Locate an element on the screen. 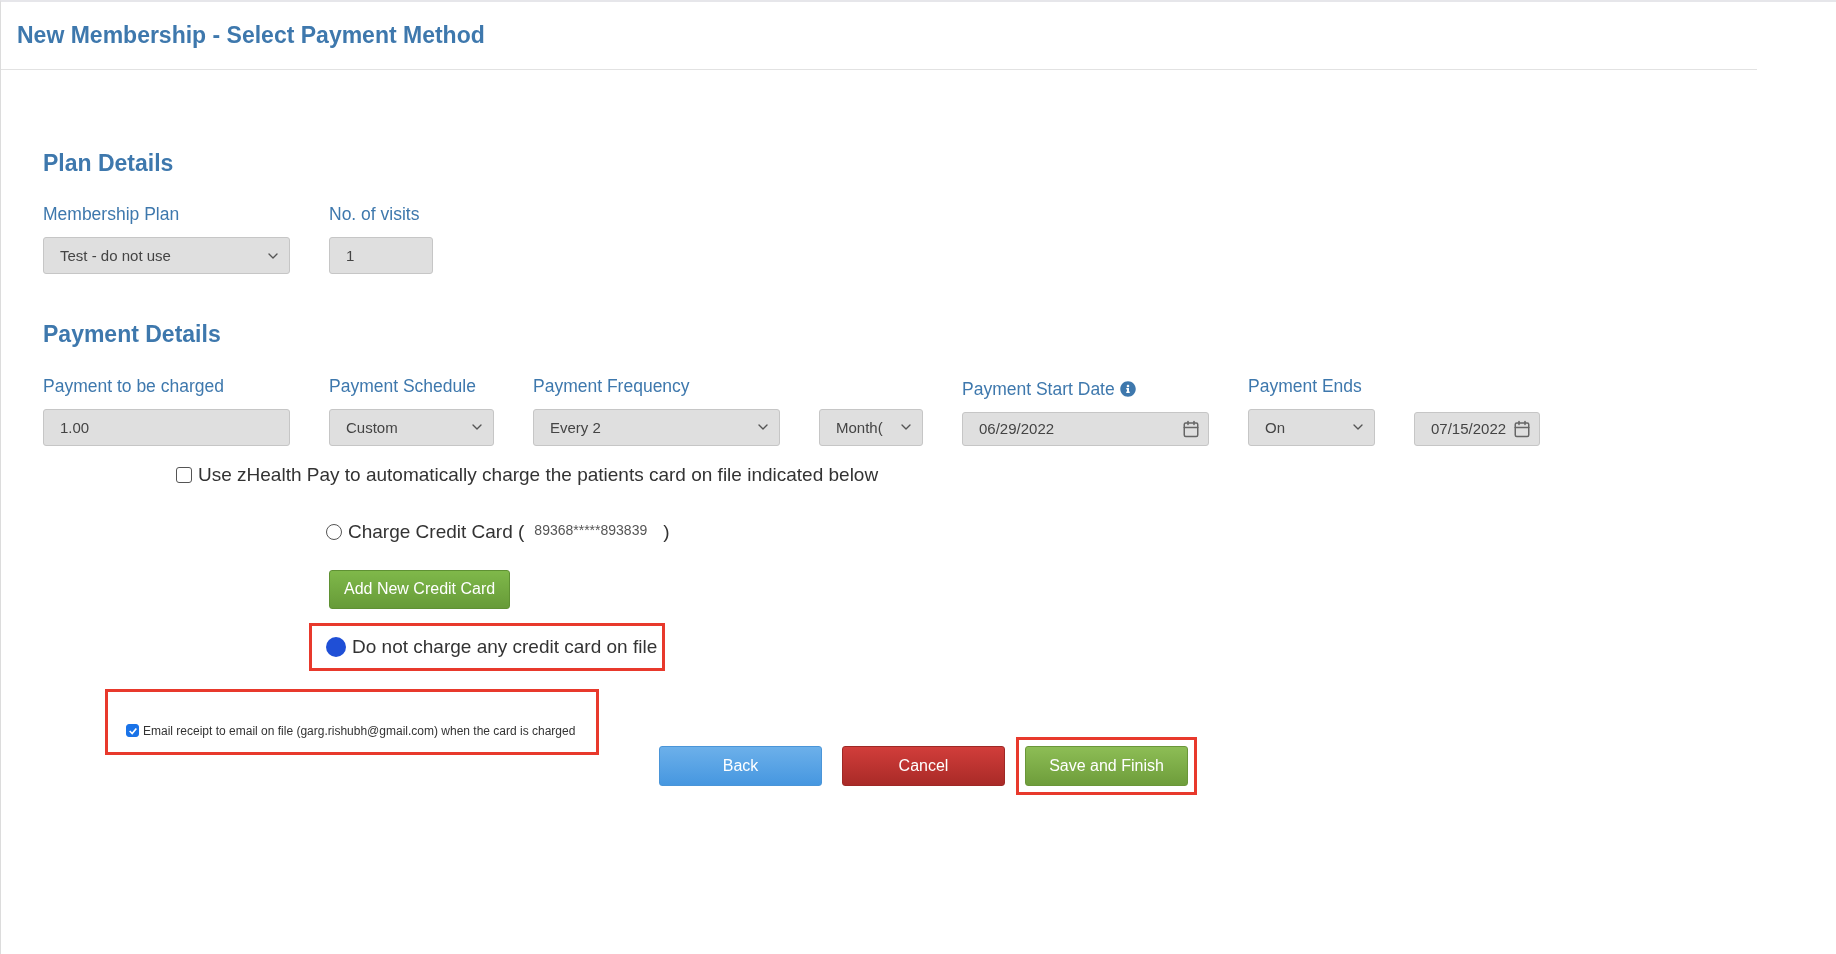 This screenshot has width=1836, height=954. section-heading: Payment Details is located at coordinates (132, 335).